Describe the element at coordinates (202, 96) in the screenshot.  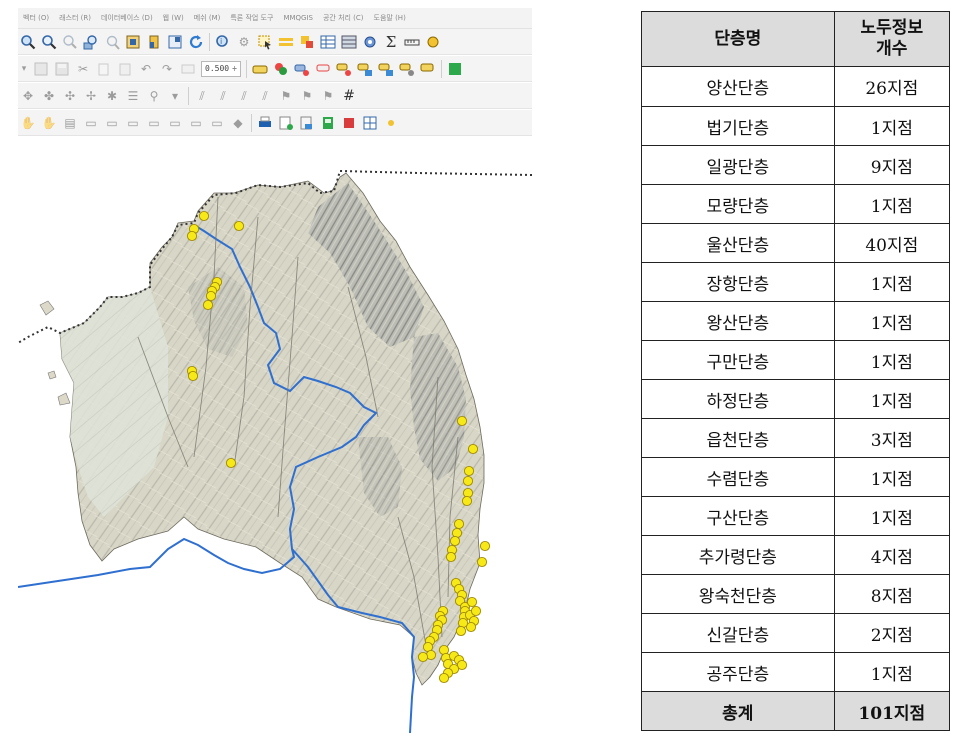
I see `split-icon: ⫽` at that location.